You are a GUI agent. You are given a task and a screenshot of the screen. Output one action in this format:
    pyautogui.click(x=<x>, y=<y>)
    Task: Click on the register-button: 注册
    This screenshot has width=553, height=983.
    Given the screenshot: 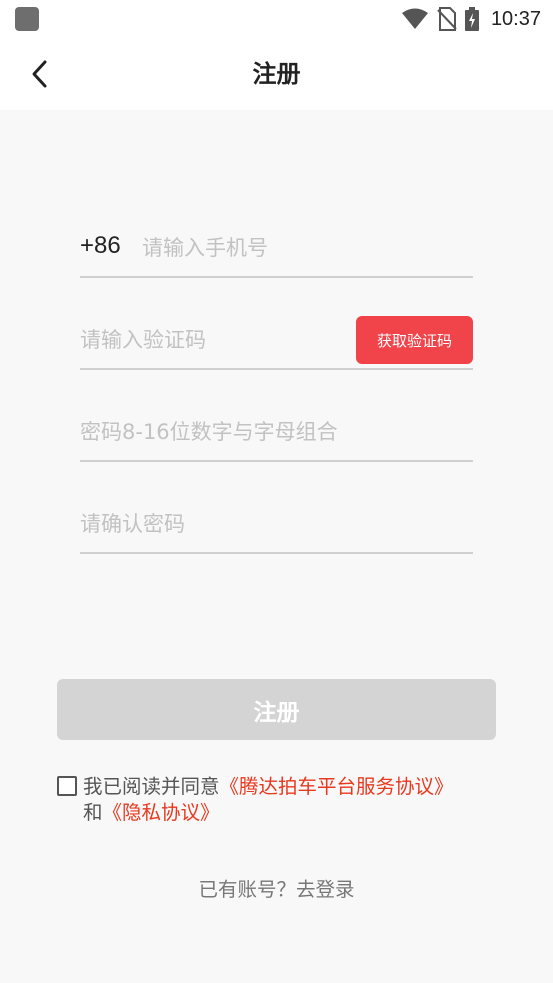 What is the action you would take?
    pyautogui.click(x=276, y=709)
    